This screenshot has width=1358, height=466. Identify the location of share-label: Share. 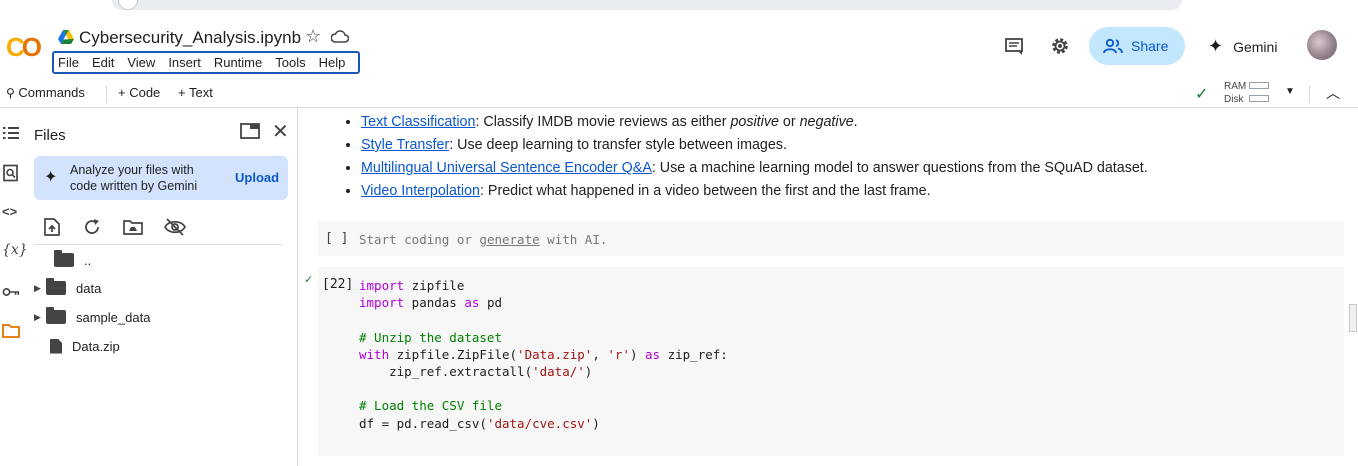
(1150, 46).